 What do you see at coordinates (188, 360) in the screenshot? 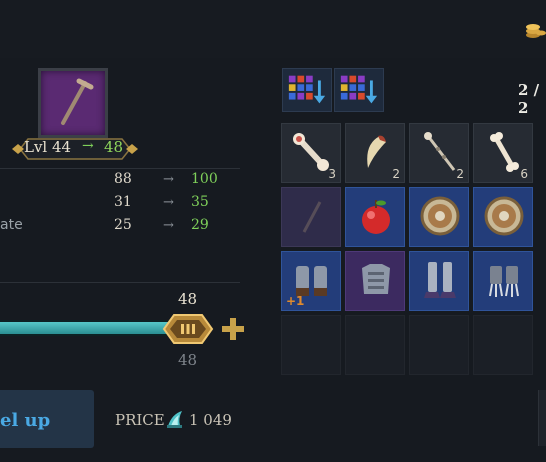
I see `slider-current-value: 48` at bounding box center [188, 360].